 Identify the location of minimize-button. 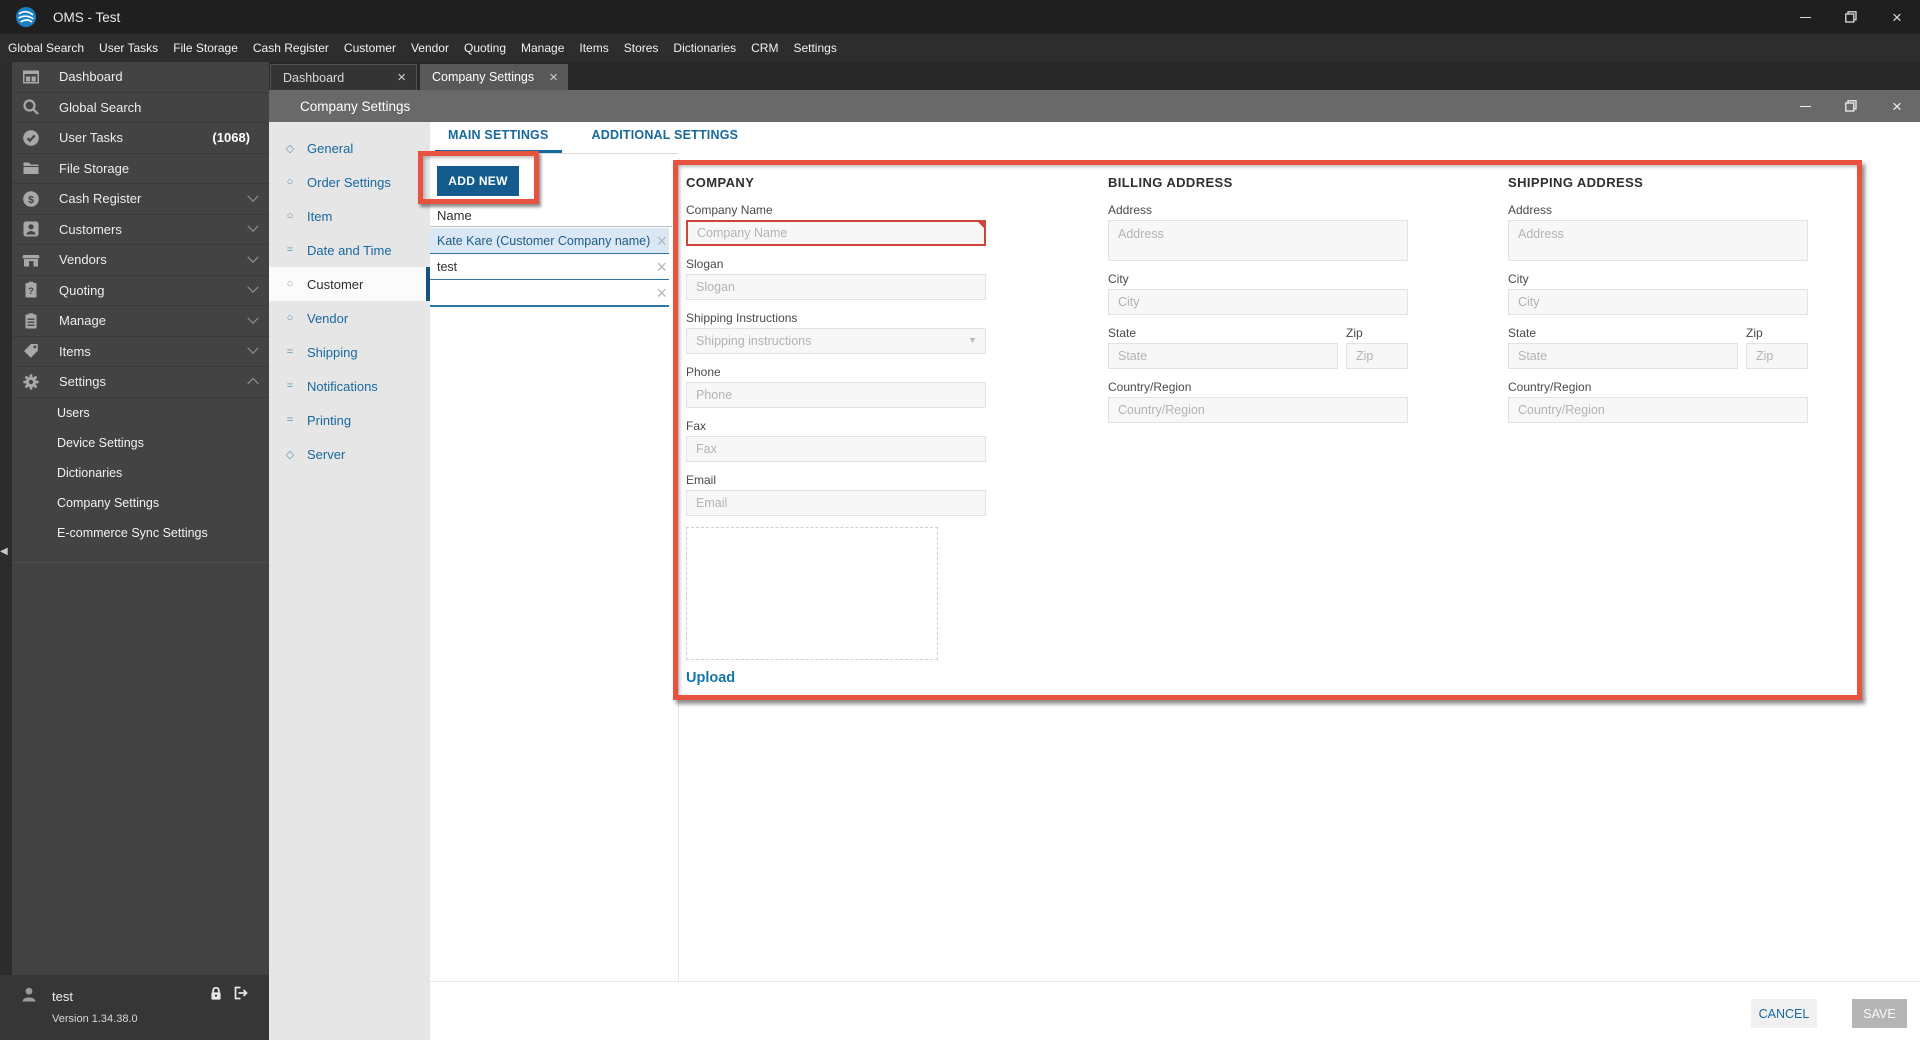
(1805, 17).